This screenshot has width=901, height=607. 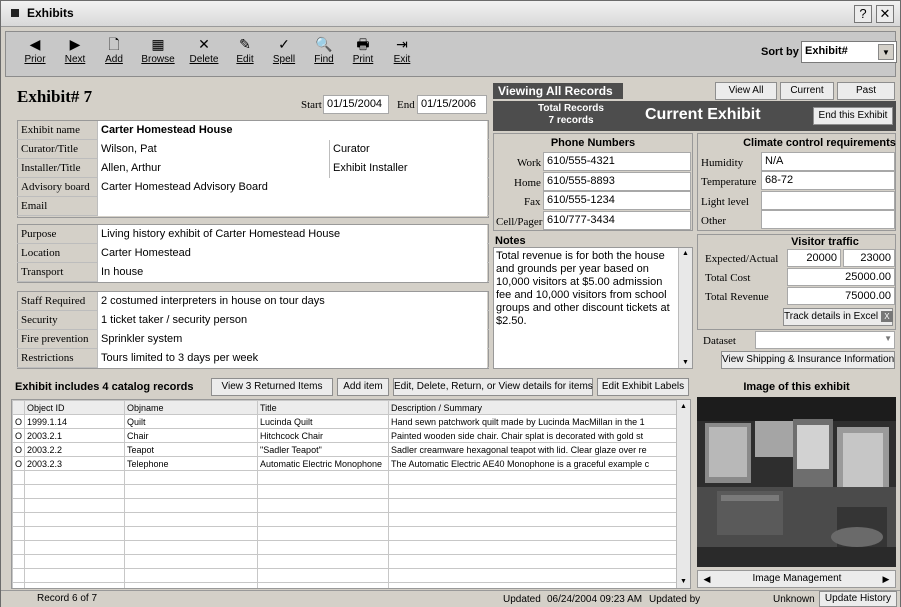 What do you see at coordinates (363, 54) in the screenshot?
I see `print-button: 🖶 Print` at bounding box center [363, 54].